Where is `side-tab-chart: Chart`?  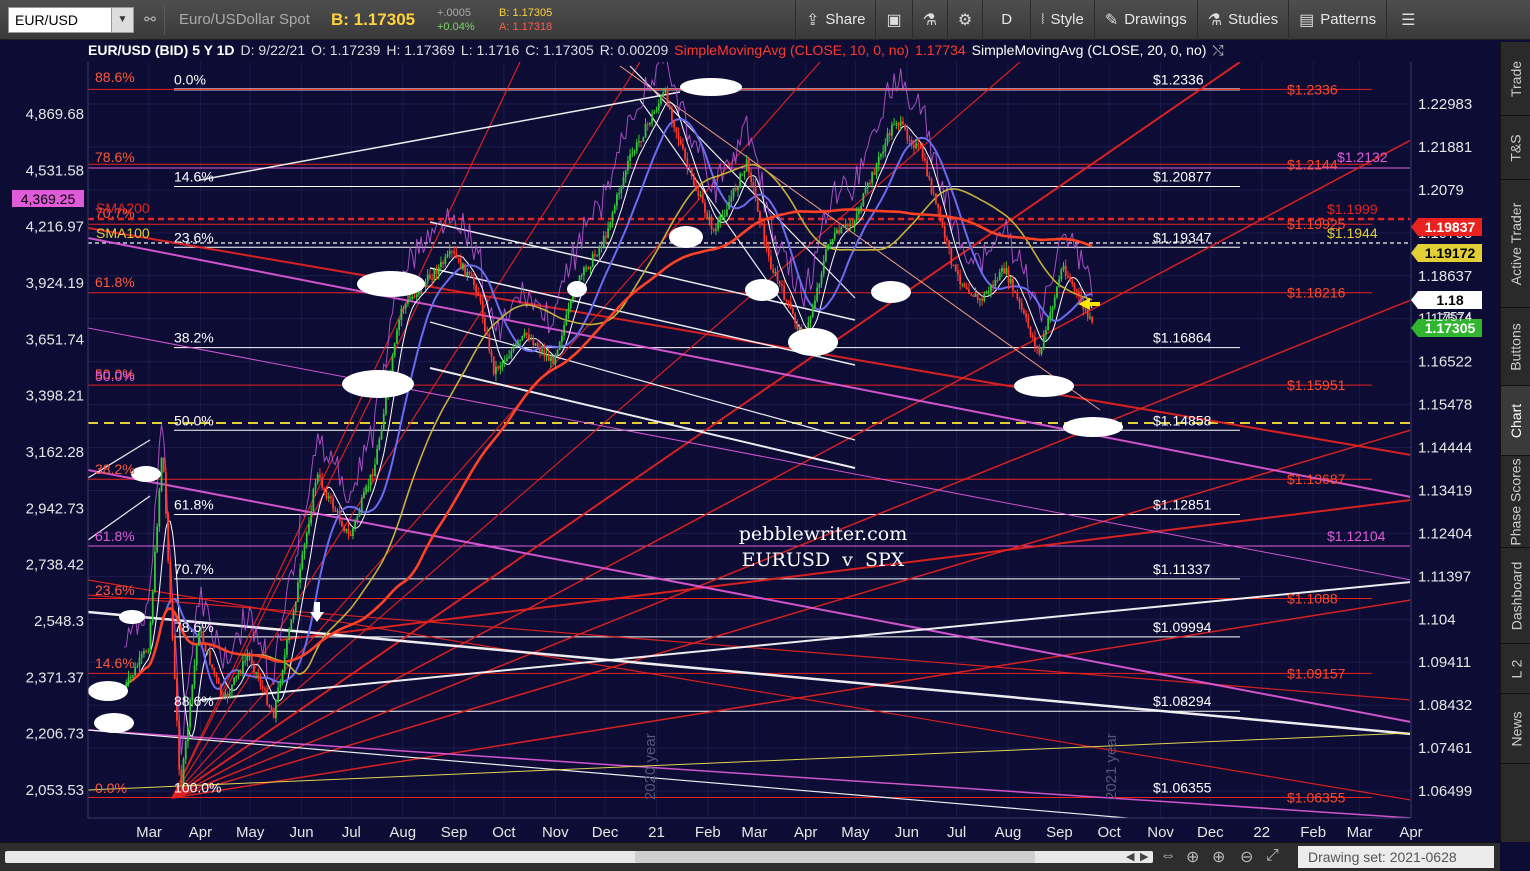
side-tab-chart: Chart is located at coordinates (1515, 421).